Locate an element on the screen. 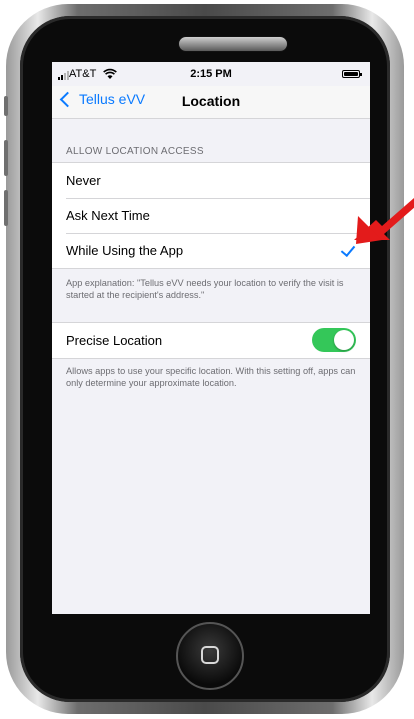 This screenshot has height=719, width=414. precise-location-label: Precise Location is located at coordinates (114, 340).